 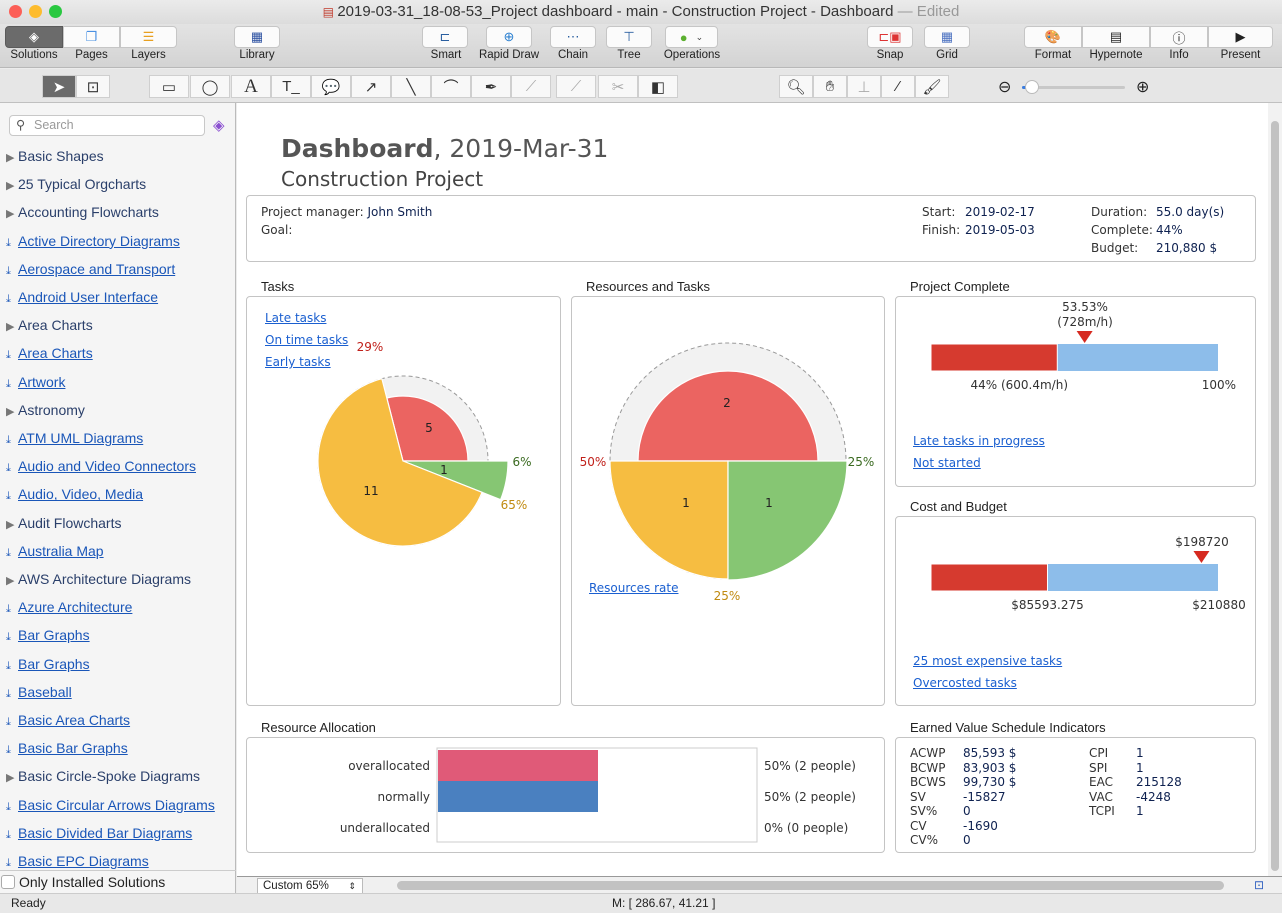 I want to click on library-button: ▦, so click(x=257, y=37).